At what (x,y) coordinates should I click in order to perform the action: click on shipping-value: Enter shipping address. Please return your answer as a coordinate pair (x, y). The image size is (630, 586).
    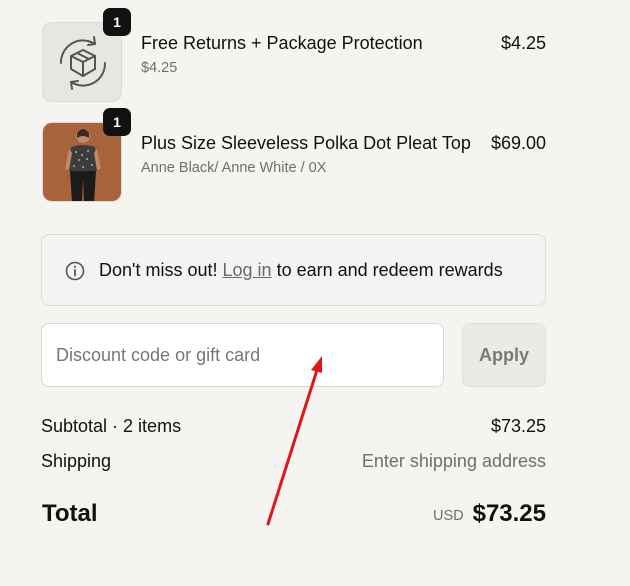
    Looking at the image, I should click on (453, 461).